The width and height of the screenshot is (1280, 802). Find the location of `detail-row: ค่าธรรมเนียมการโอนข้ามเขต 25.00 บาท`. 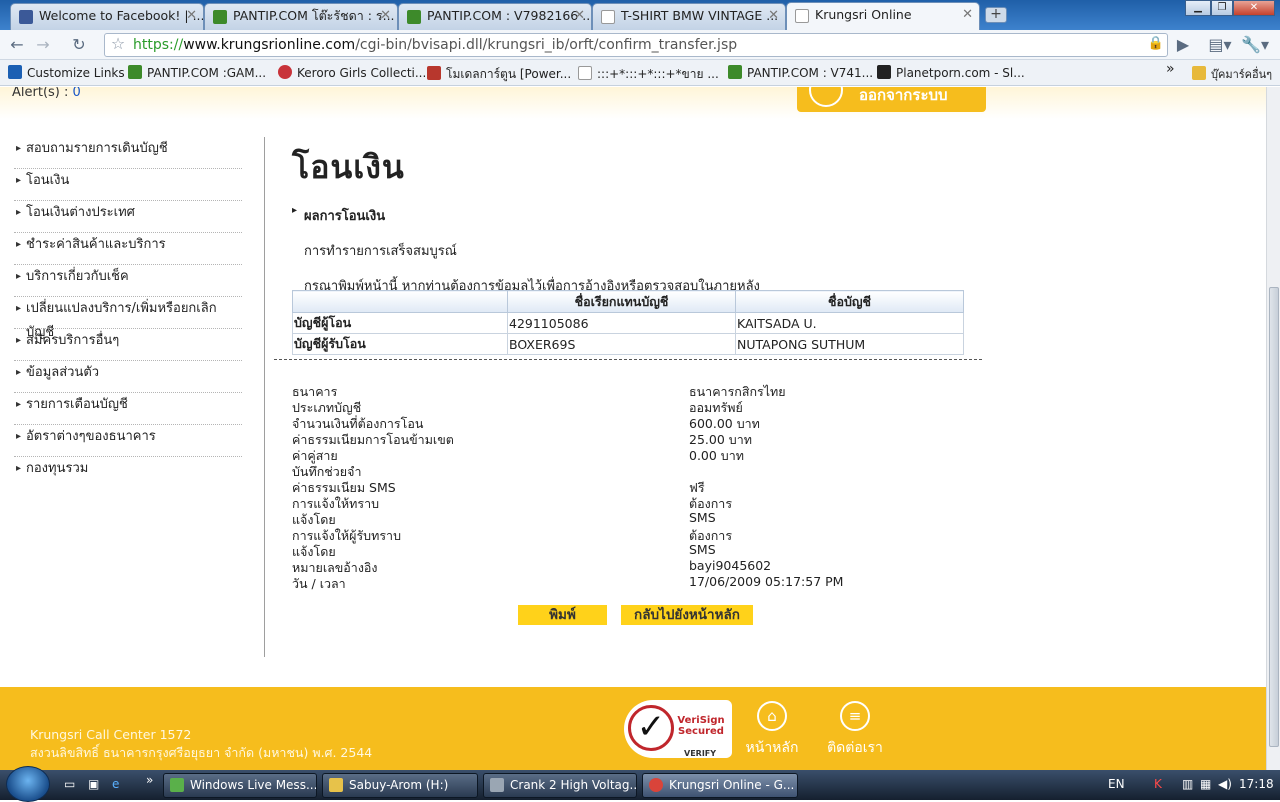

detail-row: ค่าธรรมเนียมการโอนข้ามเขต 25.00 บาท is located at coordinates (522, 439).